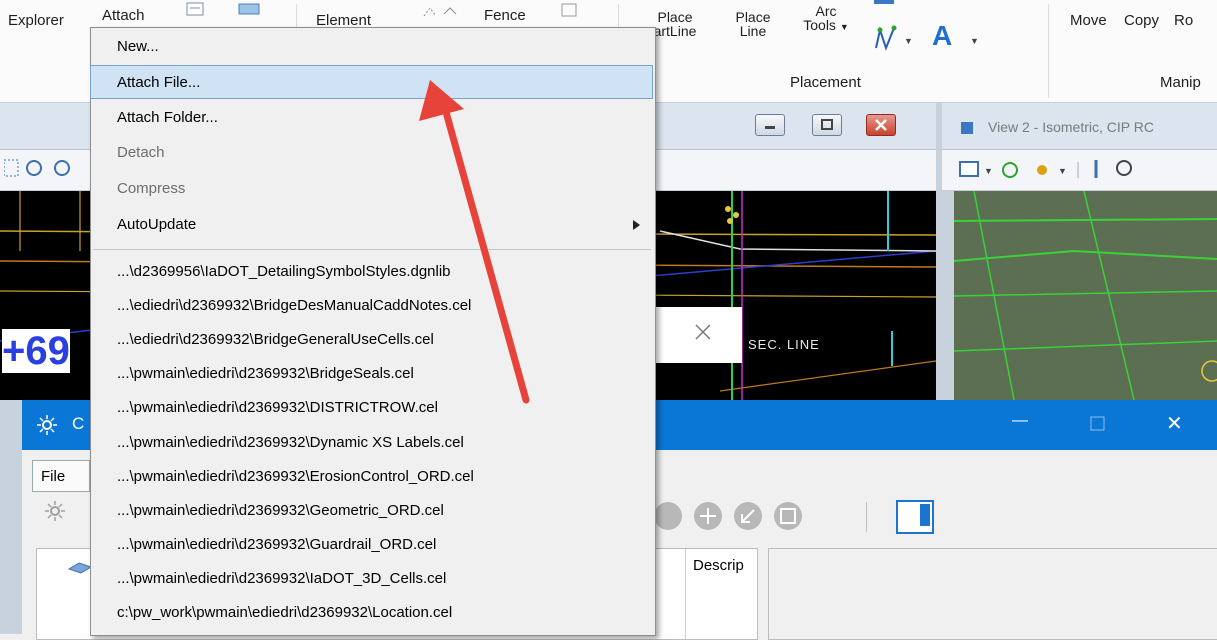 The image size is (1217, 640). What do you see at coordinates (967, 128) in the screenshot?
I see `view-icon` at bounding box center [967, 128].